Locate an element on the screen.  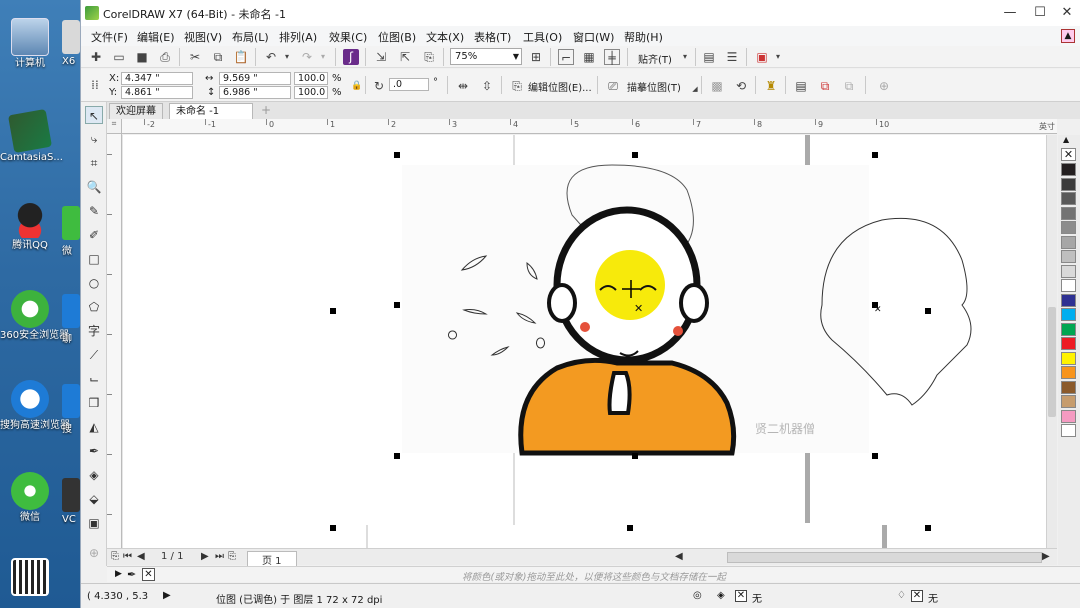
add-tab-icon: + is located at coordinates (266, 110).